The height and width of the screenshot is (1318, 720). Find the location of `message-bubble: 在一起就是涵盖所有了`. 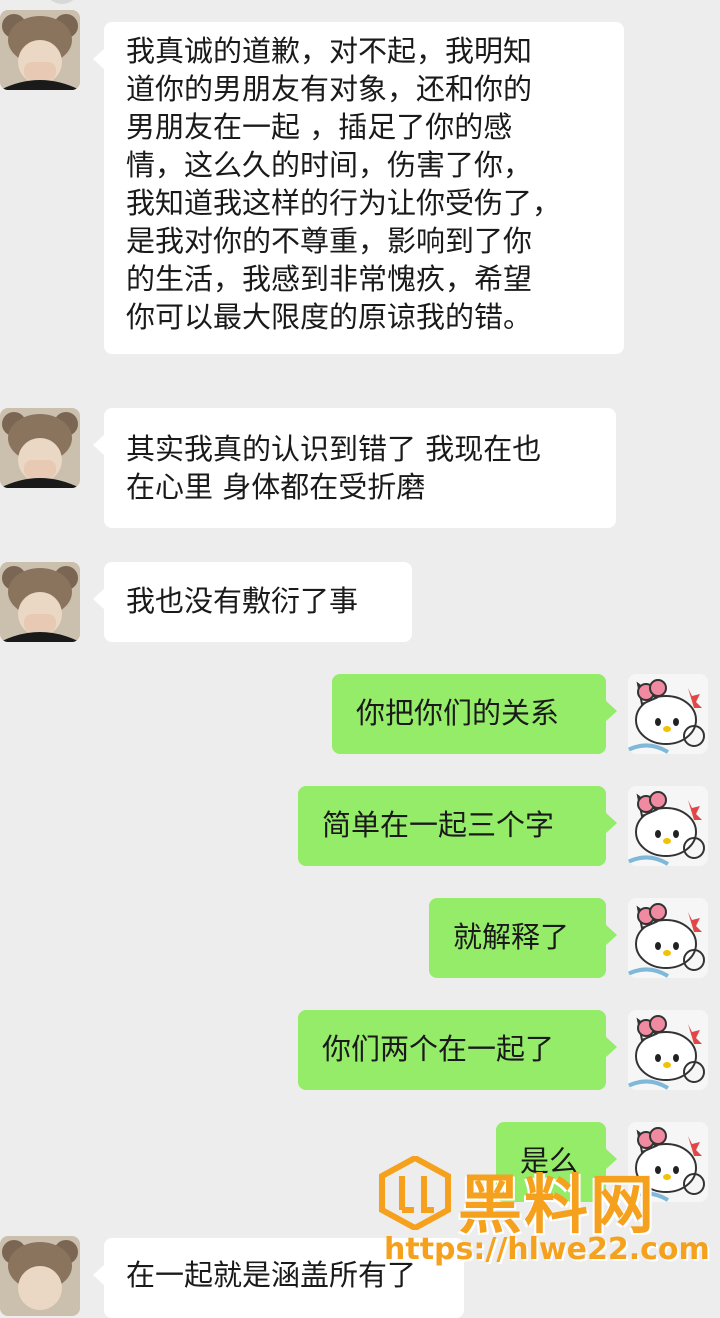

message-bubble: 在一起就是涵盖所有了 is located at coordinates (278, 1278).